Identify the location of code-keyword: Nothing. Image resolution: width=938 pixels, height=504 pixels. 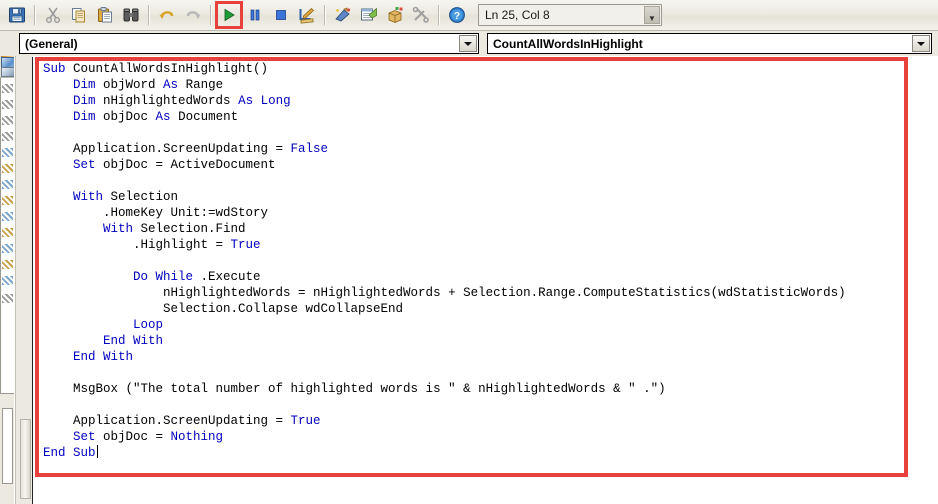
(197, 437).